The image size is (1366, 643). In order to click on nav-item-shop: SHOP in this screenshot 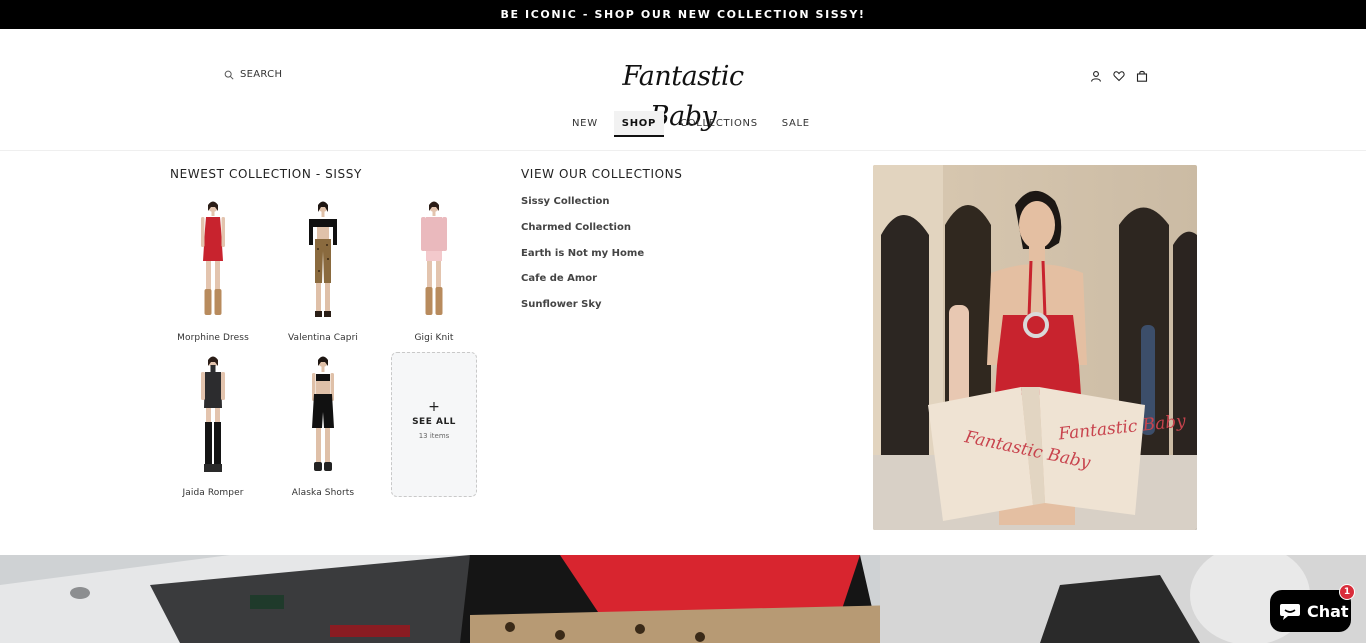, I will do `click(639, 124)`.